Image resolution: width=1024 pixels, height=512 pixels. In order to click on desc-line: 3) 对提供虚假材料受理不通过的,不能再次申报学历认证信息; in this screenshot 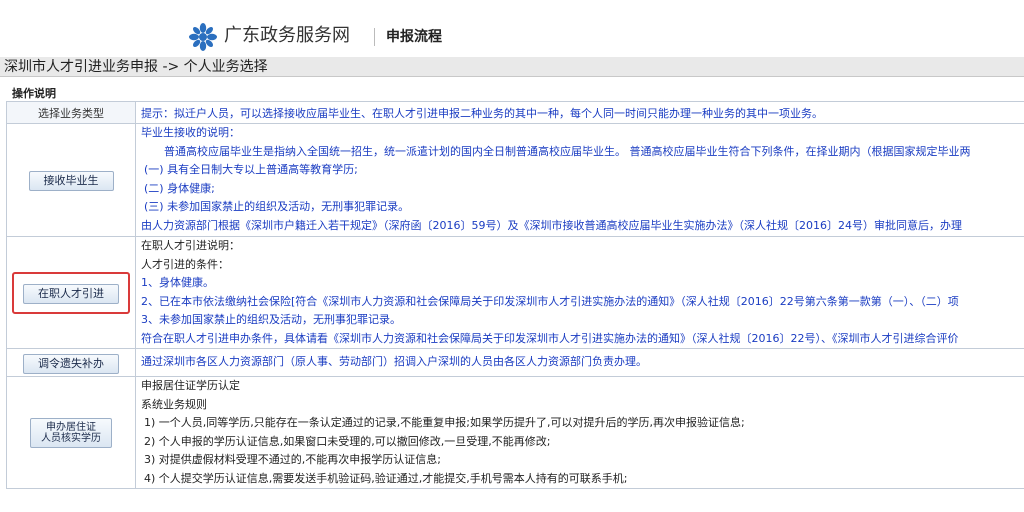, I will do `click(292, 459)`.